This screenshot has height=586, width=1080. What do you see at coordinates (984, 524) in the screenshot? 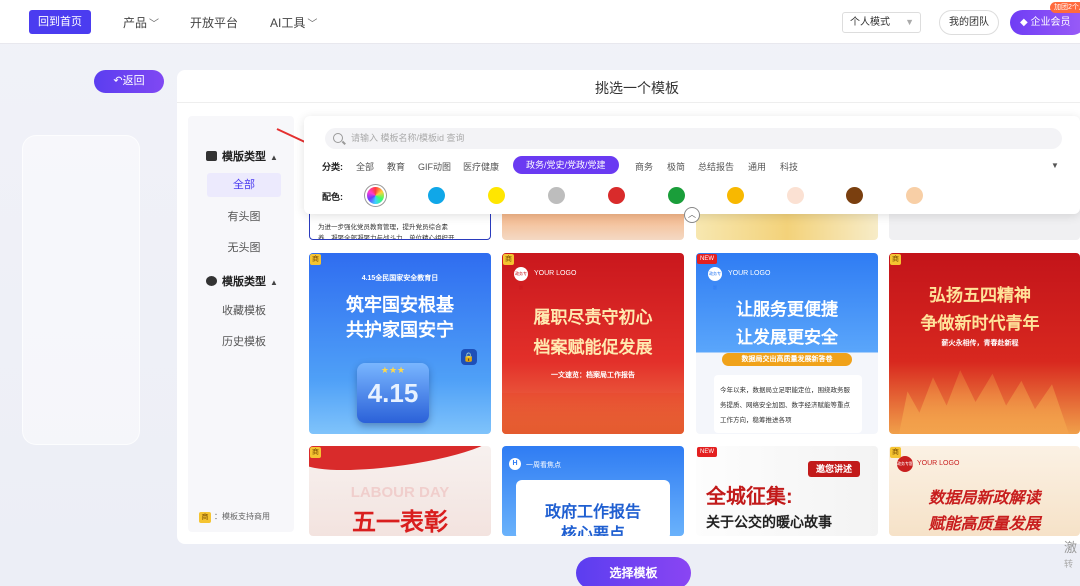
I see `card-title: 赋能高质量发展` at bounding box center [984, 524].